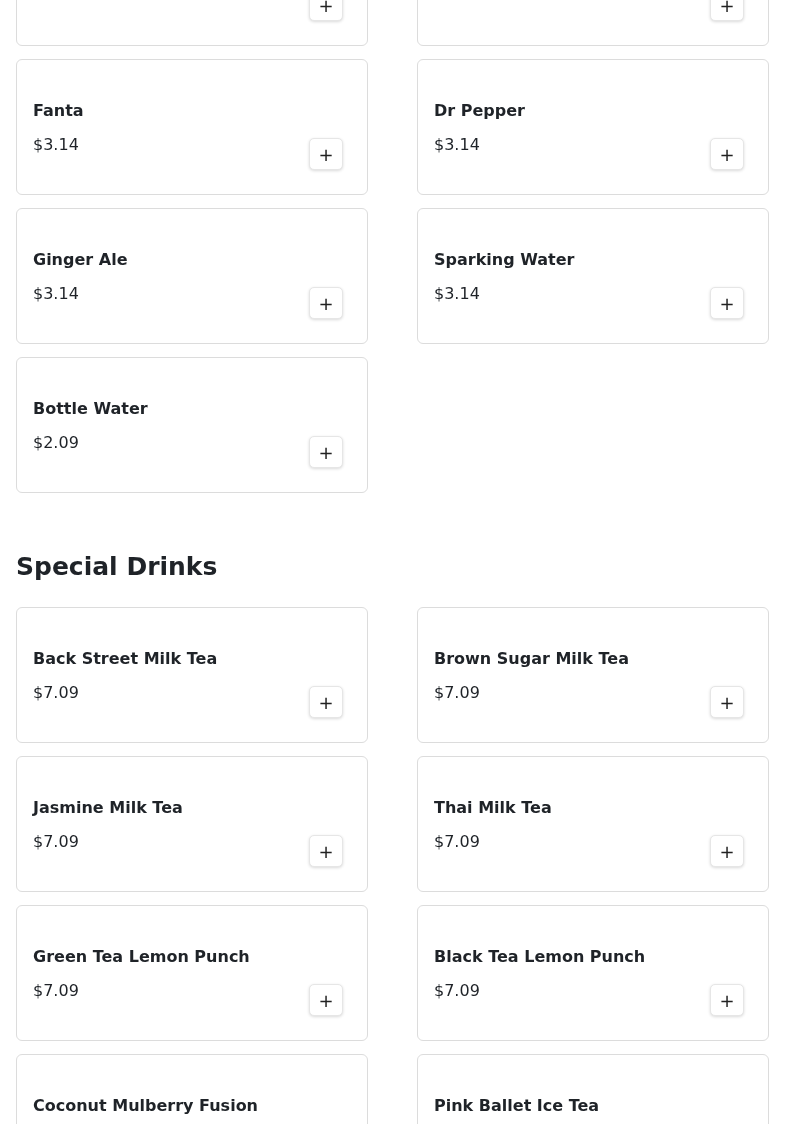 The width and height of the screenshot is (785, 1124). I want to click on section-title: Special Drinks, so click(117, 567).